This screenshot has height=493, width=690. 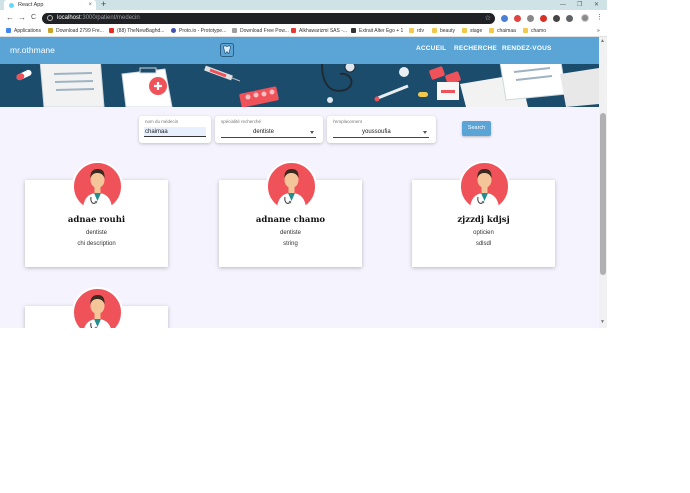 What do you see at coordinates (431, 48) in the screenshot?
I see `nav-accueil: ACCUEIL` at bounding box center [431, 48].